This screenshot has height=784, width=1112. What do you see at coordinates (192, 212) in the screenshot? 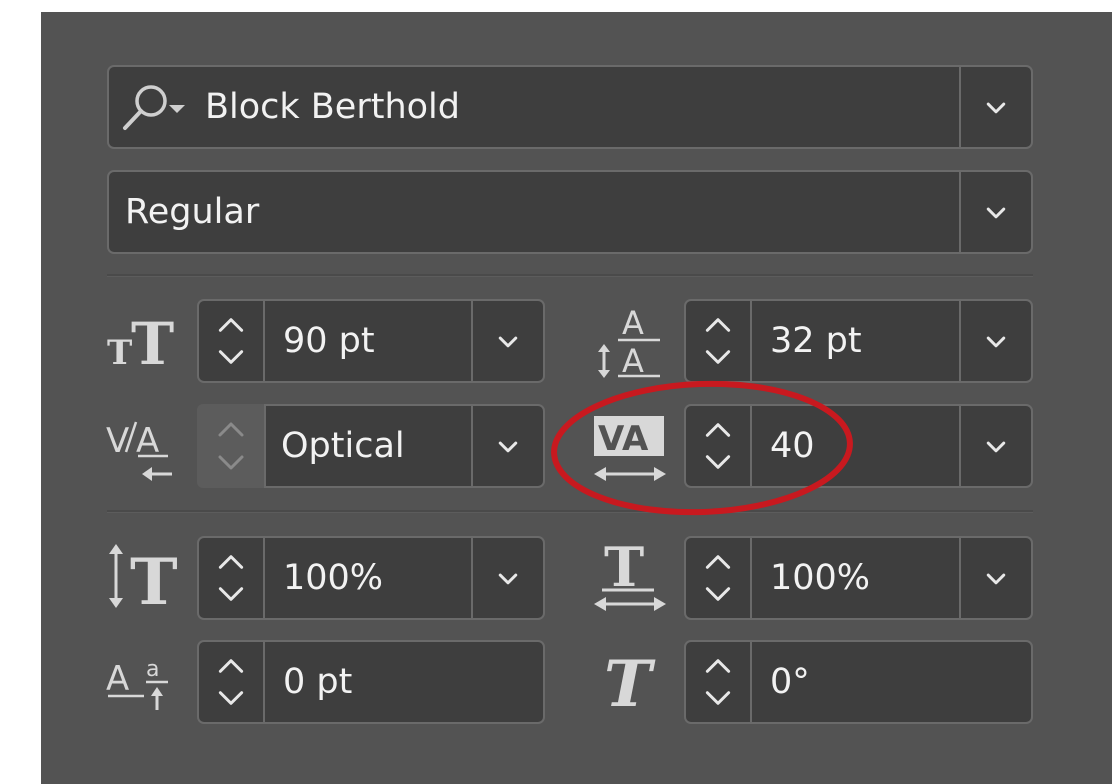
I see `font-style-value: Regular` at bounding box center [192, 212].